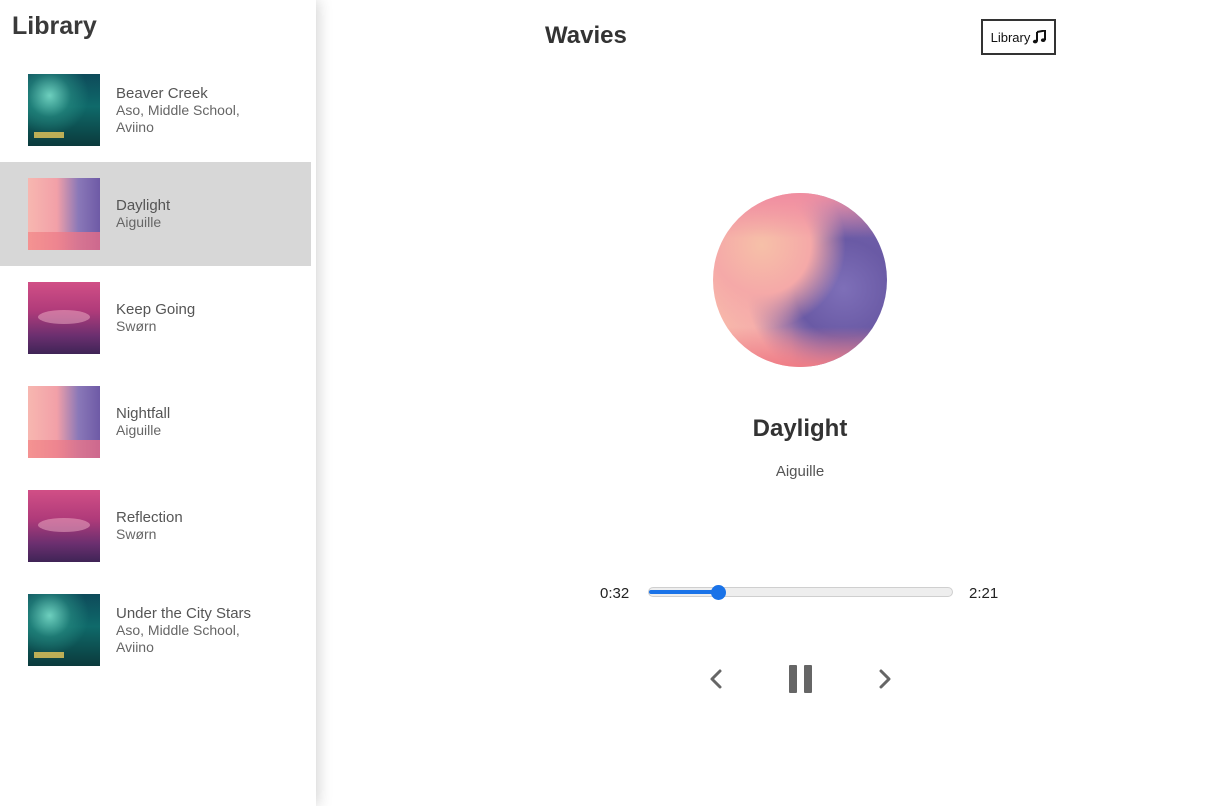 This screenshot has width=1227, height=806. Describe the element at coordinates (54, 26) in the screenshot. I see `library-title: Library` at that location.